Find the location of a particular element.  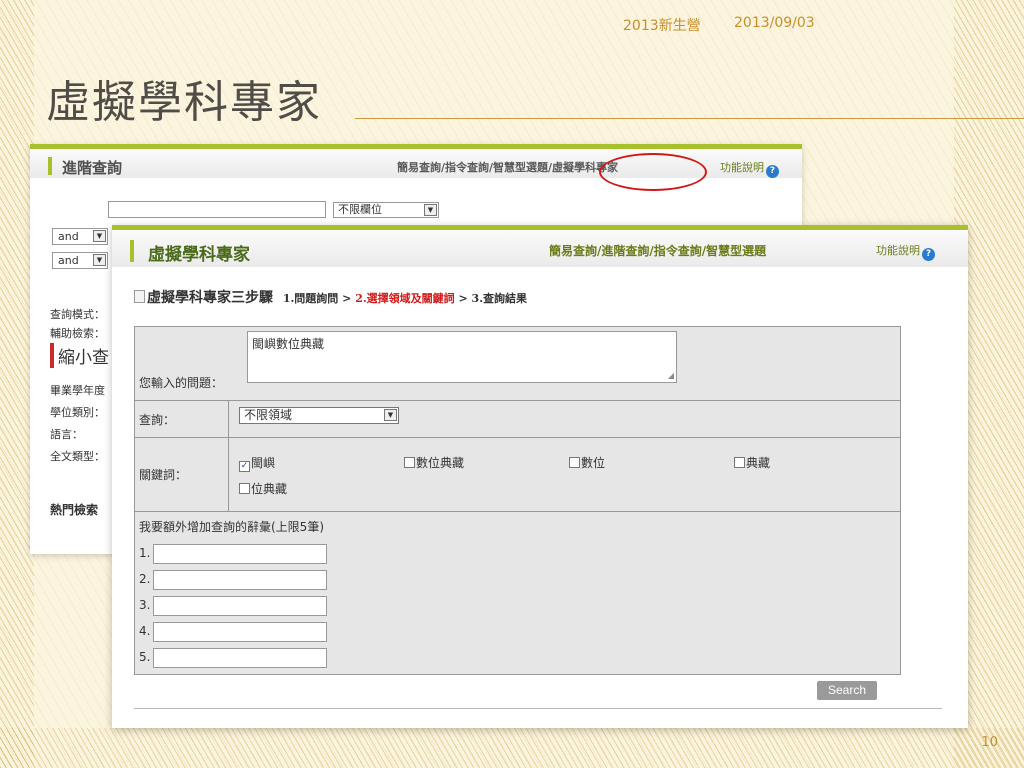

highlight-circle is located at coordinates (653, 172).